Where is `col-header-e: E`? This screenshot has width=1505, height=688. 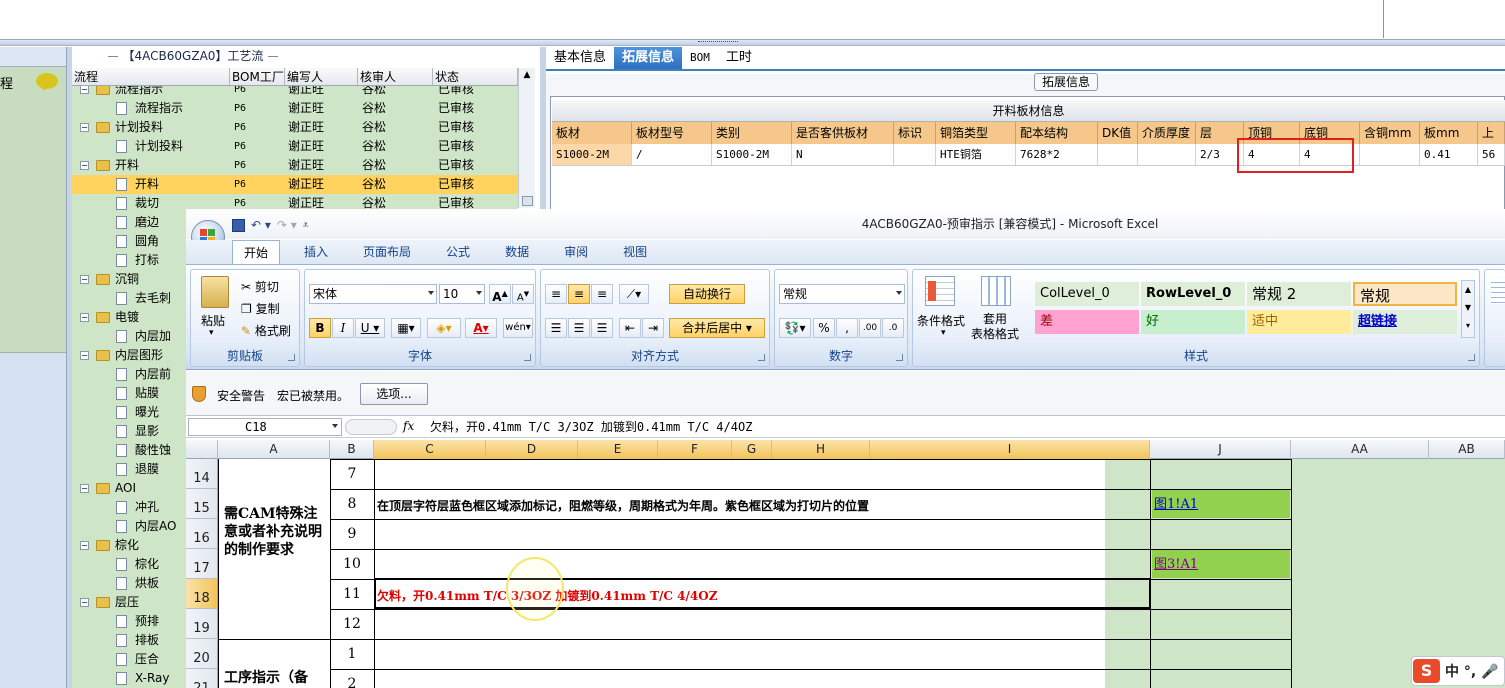
col-header-e: E is located at coordinates (618, 449).